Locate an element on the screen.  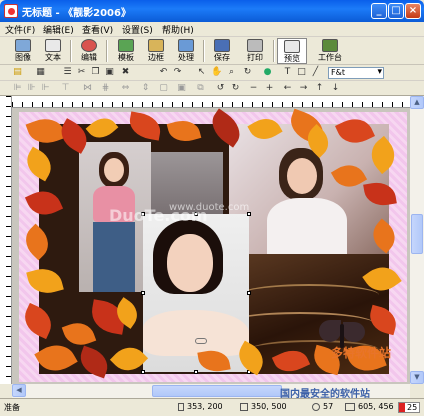
template-button: 模板 is located at coordinates (126, 51).